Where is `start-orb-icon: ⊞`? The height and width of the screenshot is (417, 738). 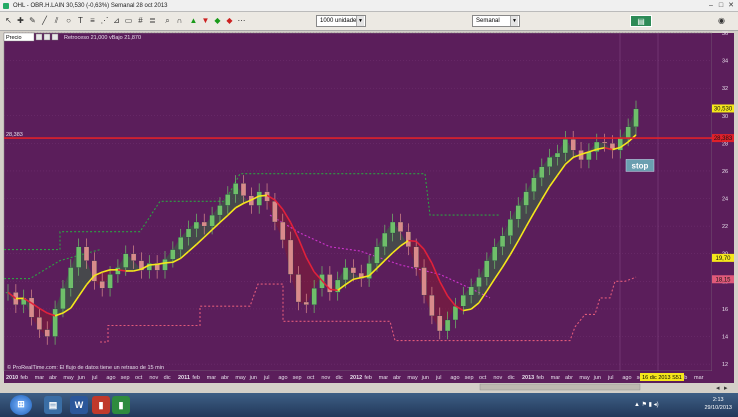
start-orb-icon: ⊞ is located at coordinates (21, 405).